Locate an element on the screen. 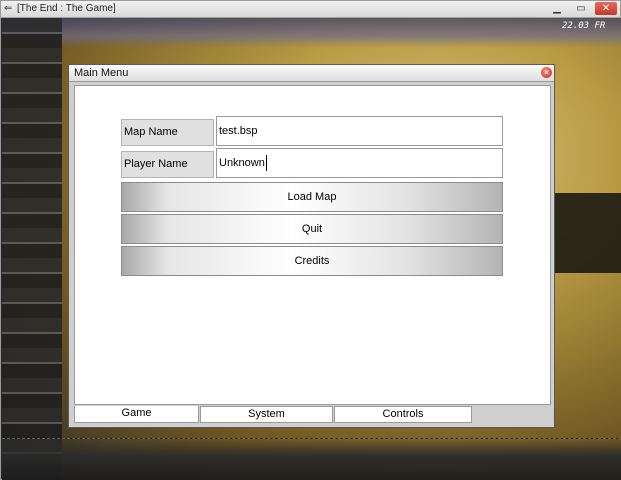  map-name-input: test.bsp is located at coordinates (359, 131).